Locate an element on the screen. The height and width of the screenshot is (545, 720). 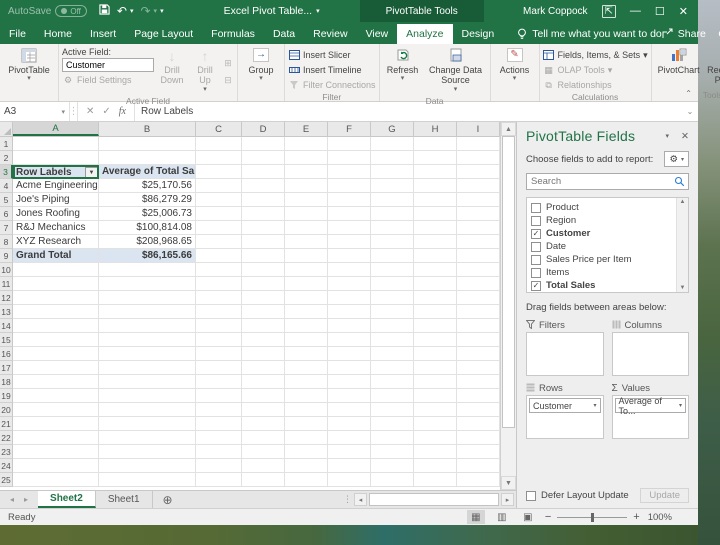
refresh-button: Refresh ▾ is located at coordinates (403, 71).